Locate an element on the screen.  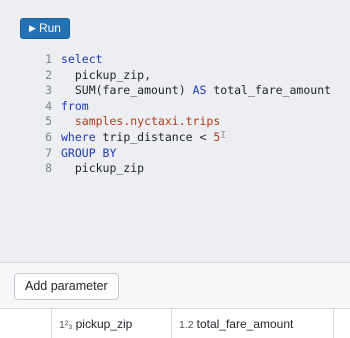
code-text: from is located at coordinates (75, 107).